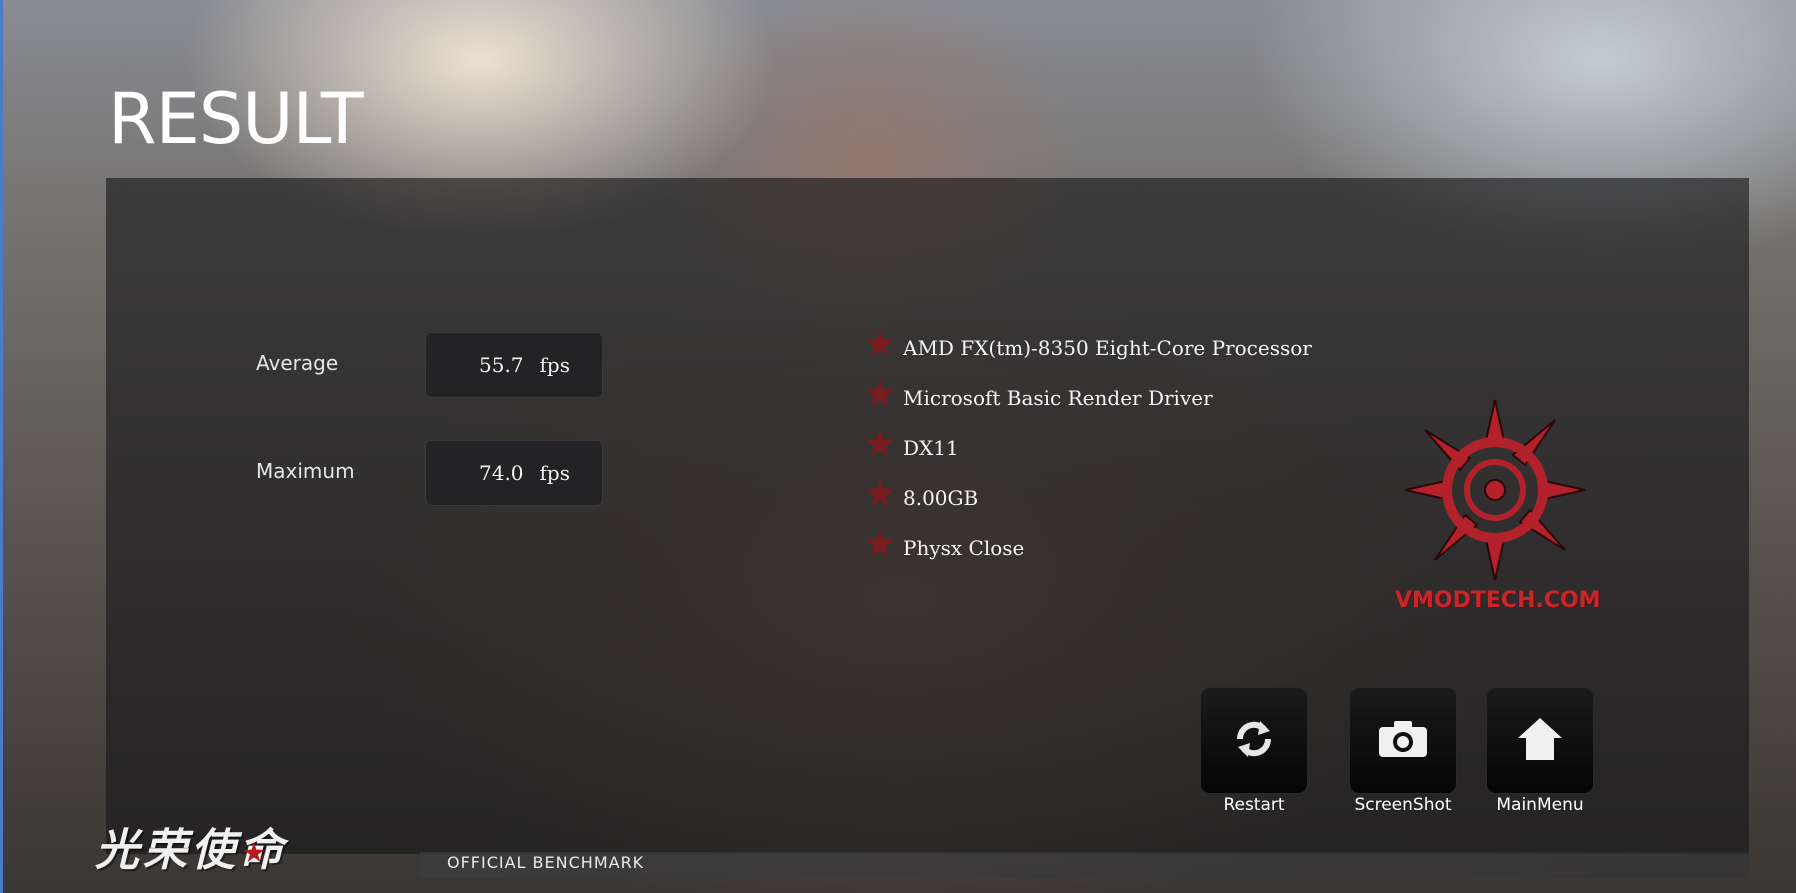 The height and width of the screenshot is (893, 1796). What do you see at coordinates (546, 862) in the screenshot?
I see `benchmark-subtitle: OFFICIAL BENCHMARK` at bounding box center [546, 862].